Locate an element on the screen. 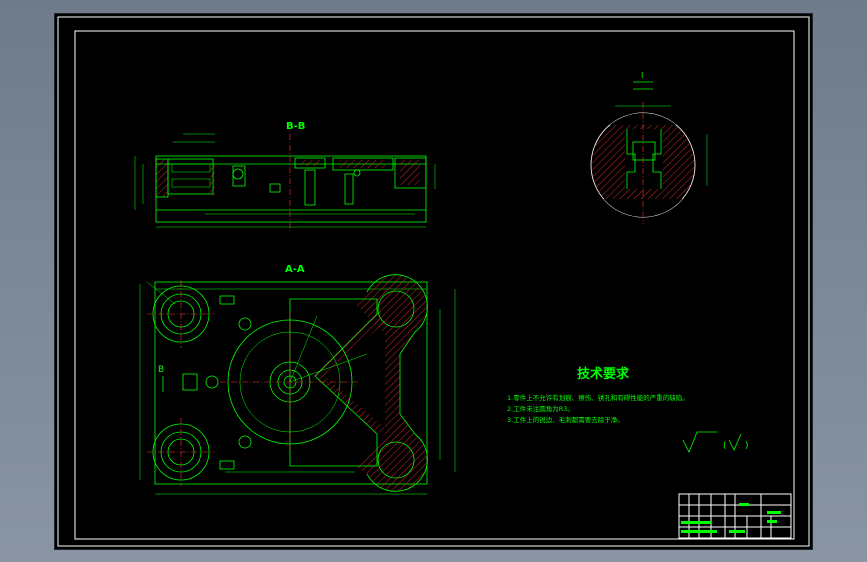 The image size is (867, 562). tech-req-item-1: 1.零件上不允许有划痕、擦伤、锈孔和有碍性能的严重的缺陷。 is located at coordinates (598, 397).